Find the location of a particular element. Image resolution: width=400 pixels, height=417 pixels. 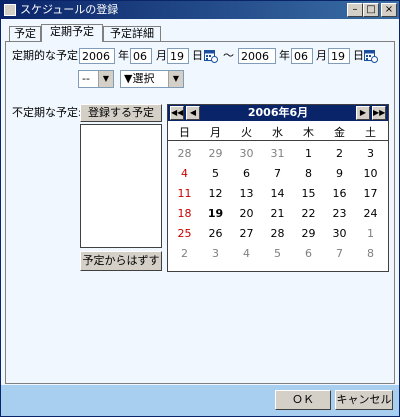

end-month-unit: 月 is located at coordinates (321, 55).